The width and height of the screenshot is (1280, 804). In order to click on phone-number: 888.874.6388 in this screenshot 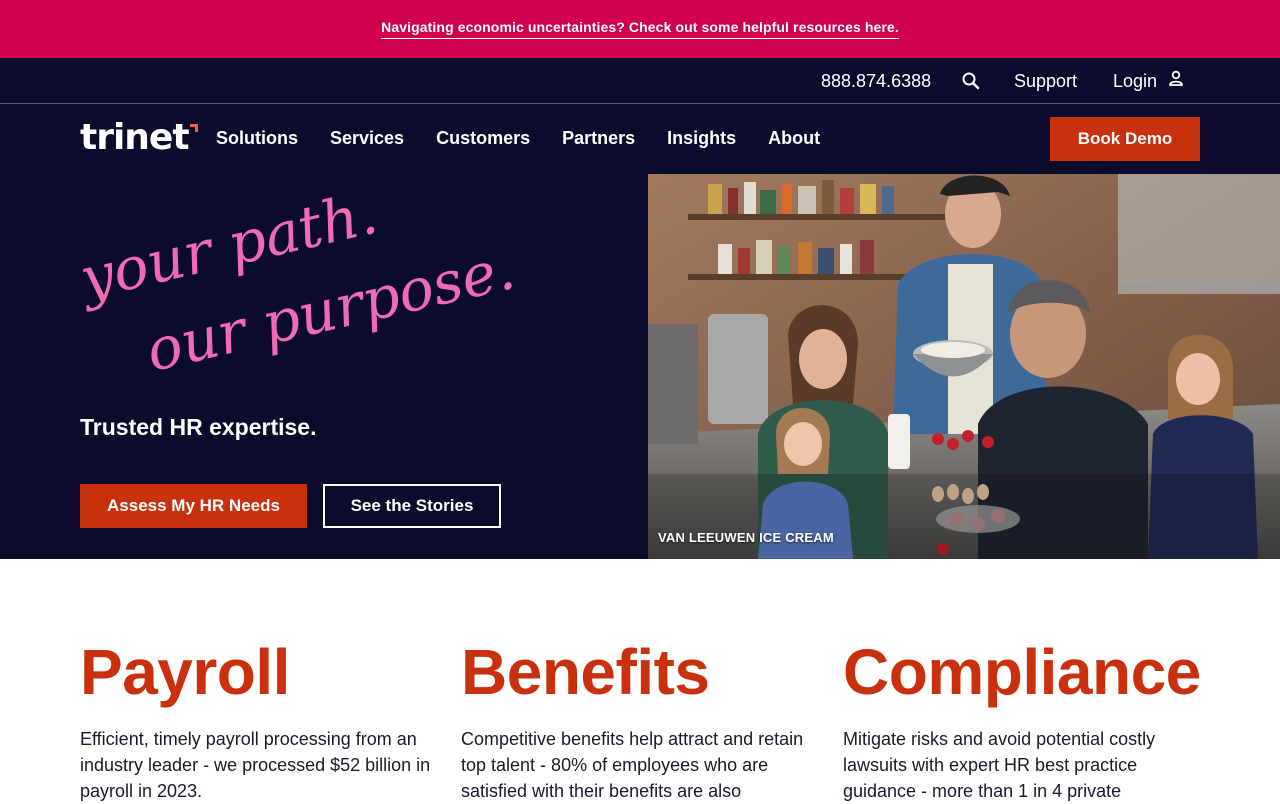, I will do `click(876, 81)`.